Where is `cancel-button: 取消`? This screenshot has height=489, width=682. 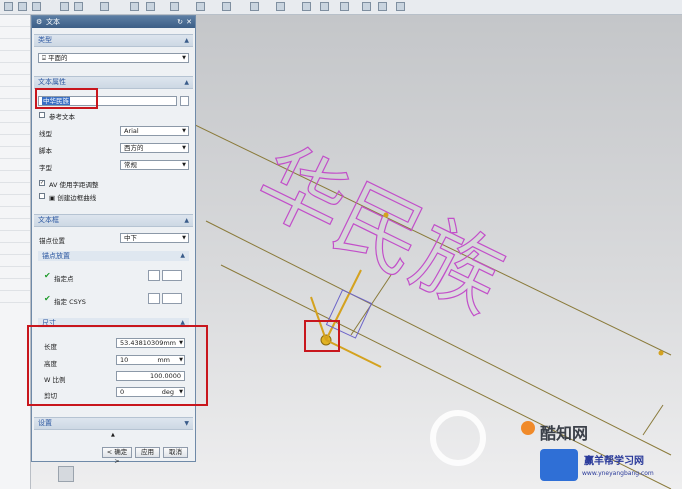
cancel-button: 取消 is located at coordinates (175, 452).